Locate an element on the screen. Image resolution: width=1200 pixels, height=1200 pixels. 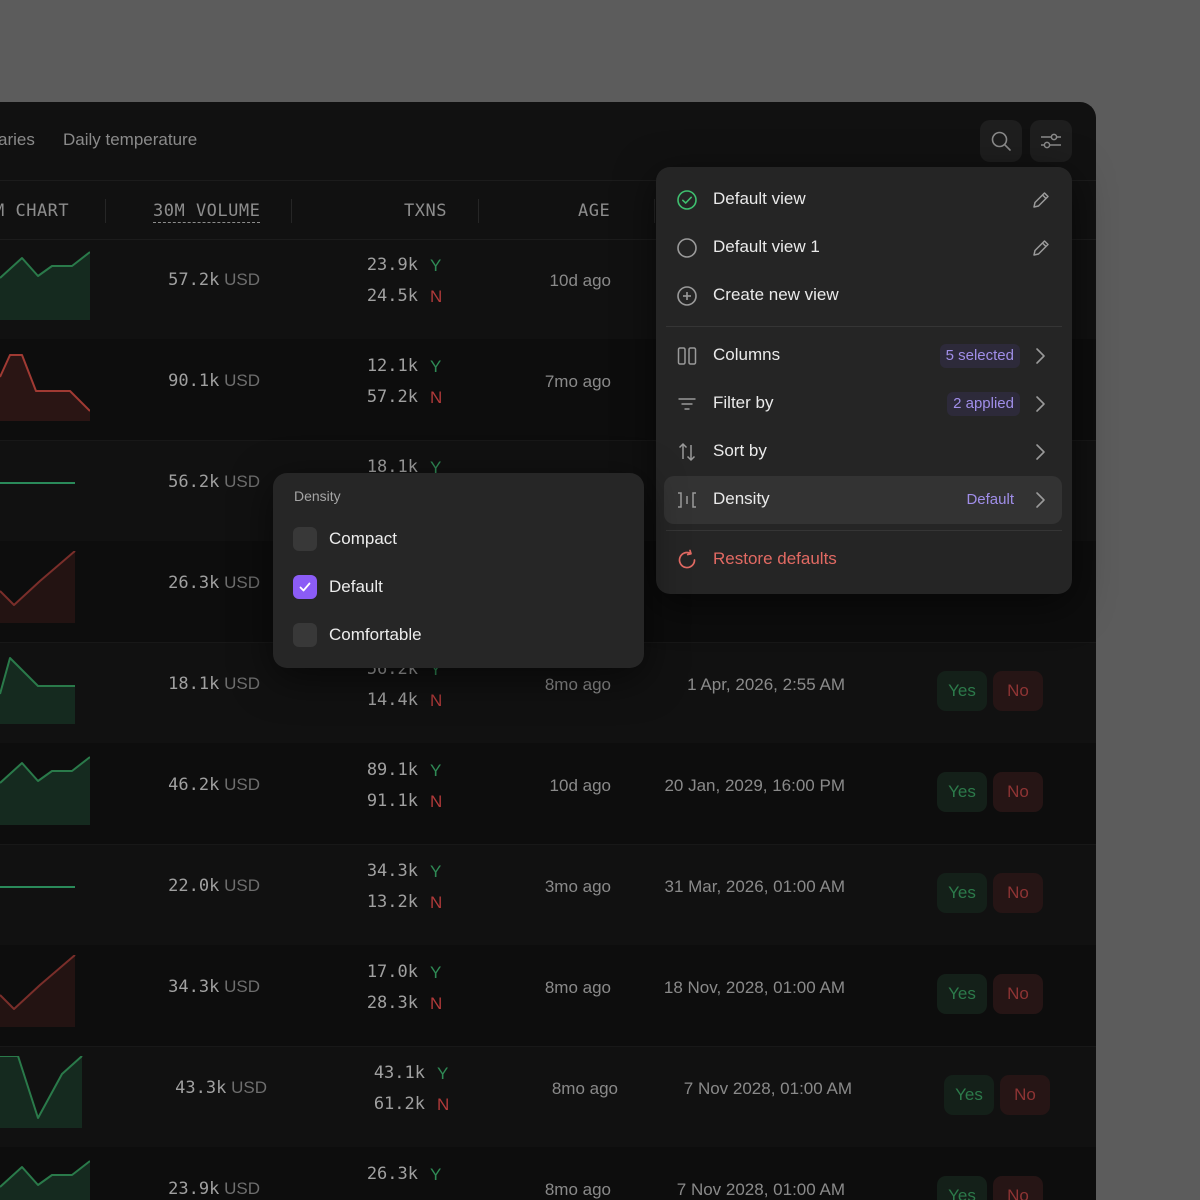
txns-yes-count: 12.1k is located at coordinates (392, 366).